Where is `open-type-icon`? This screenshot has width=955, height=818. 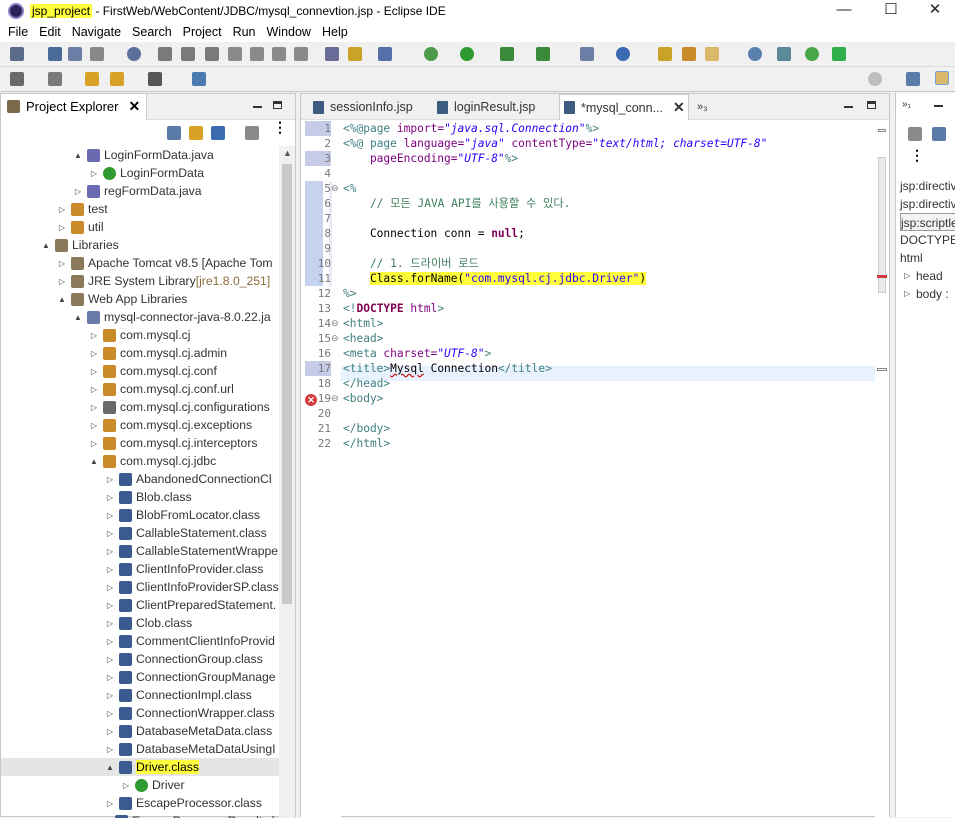 open-type-icon is located at coordinates (665, 54).